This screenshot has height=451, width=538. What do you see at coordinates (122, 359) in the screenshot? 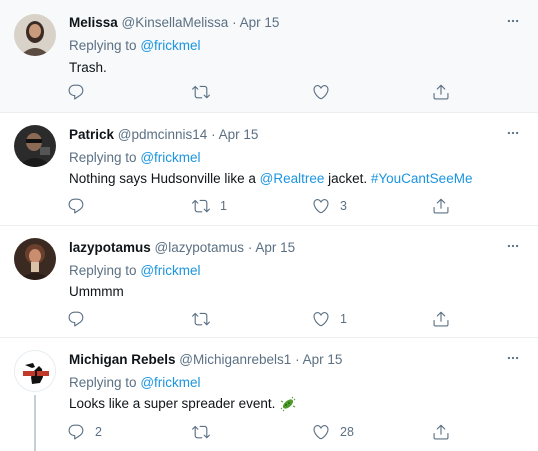
I see `author-name: Michigan Rebels` at bounding box center [122, 359].